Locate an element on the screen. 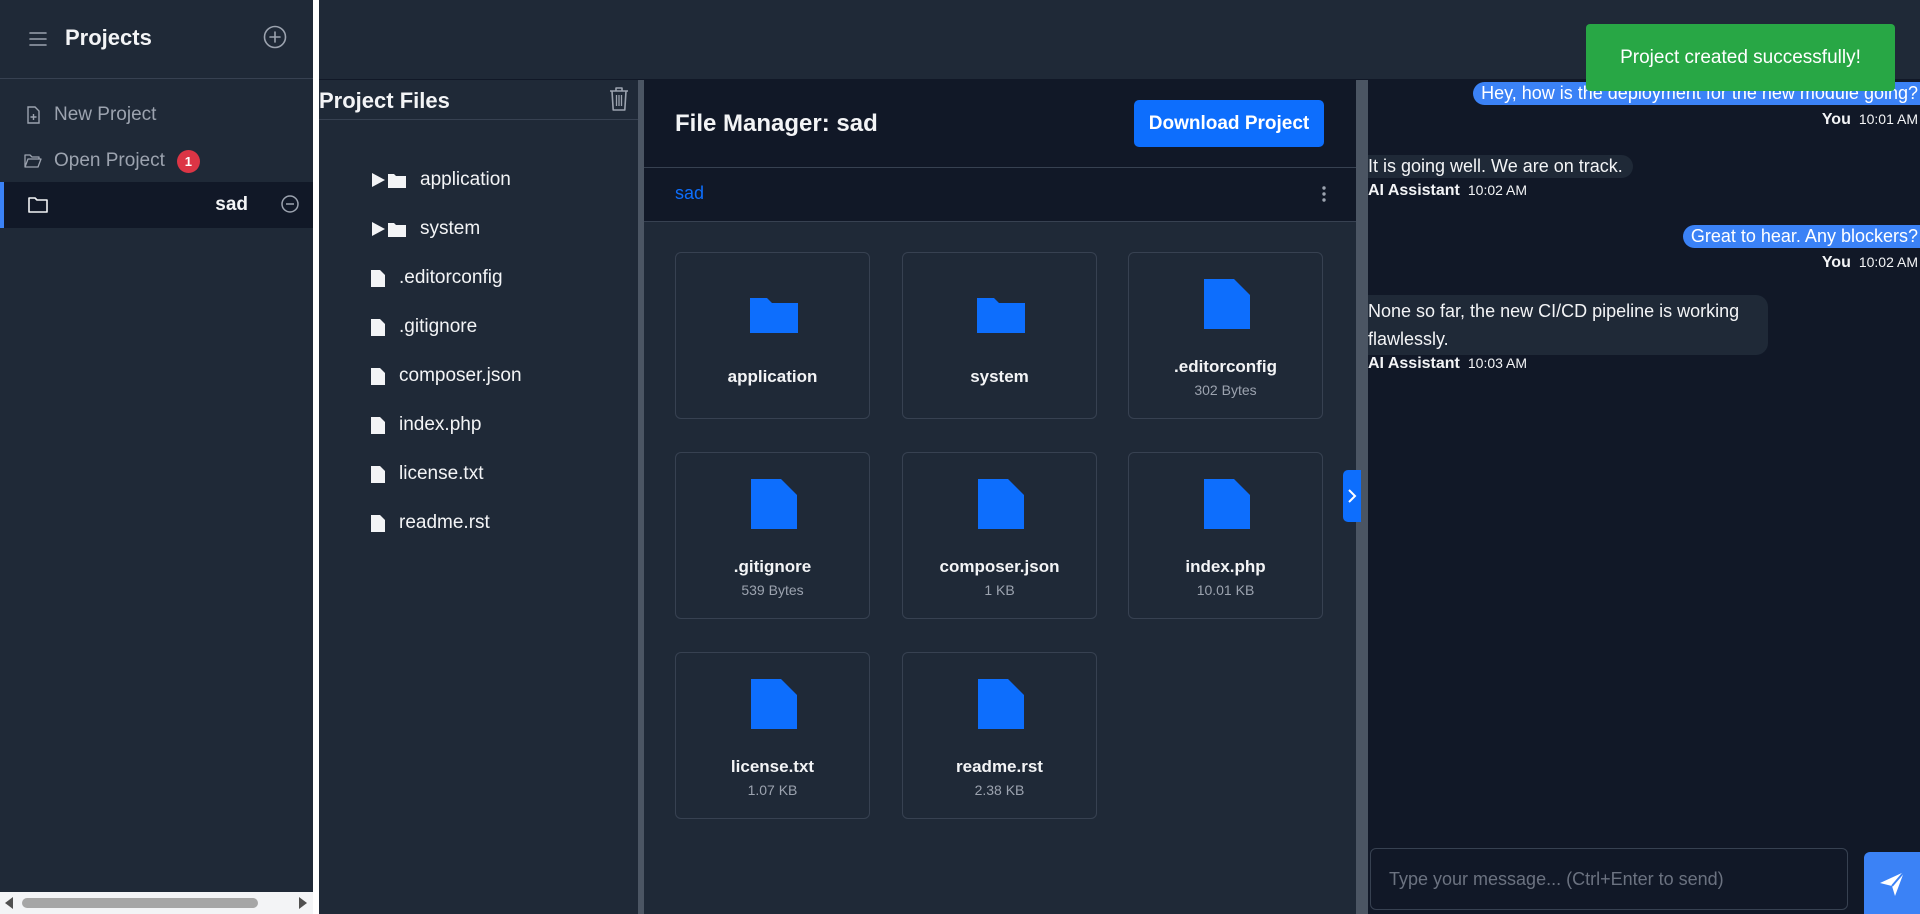 The image size is (1920, 914). file-card-composer-json: composer.json 1 KB is located at coordinates (999, 535).